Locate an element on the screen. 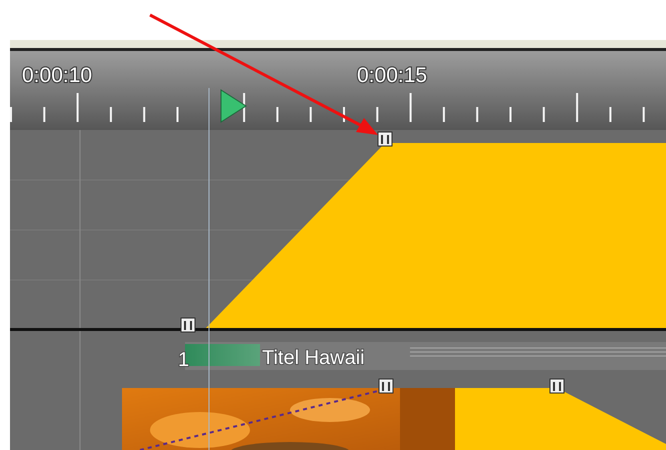 Image resolution: width=666 pixels, height=450 pixels. time-label: 0:00:15 is located at coordinates (392, 75).